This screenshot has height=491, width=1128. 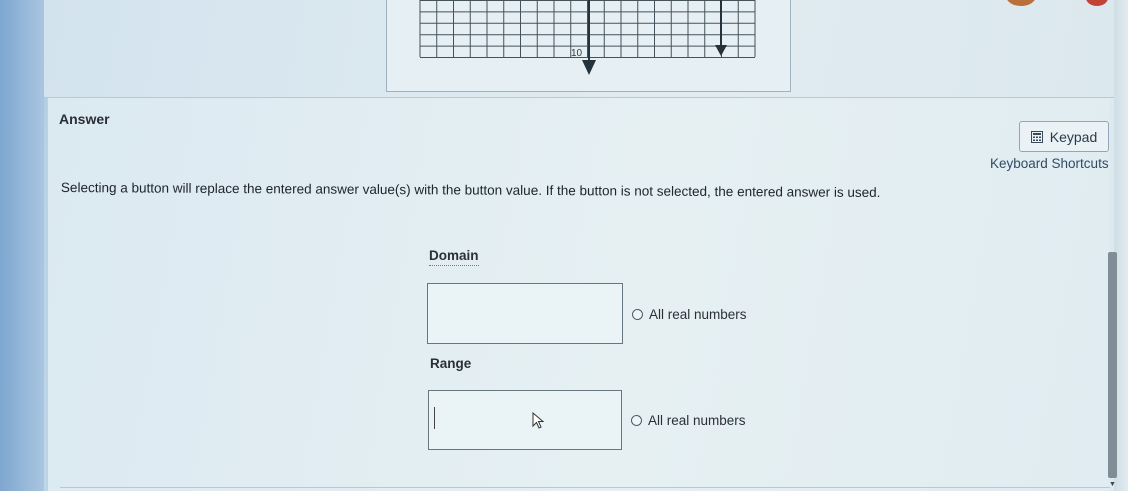 I want to click on domain-input, so click(x=525, y=313).